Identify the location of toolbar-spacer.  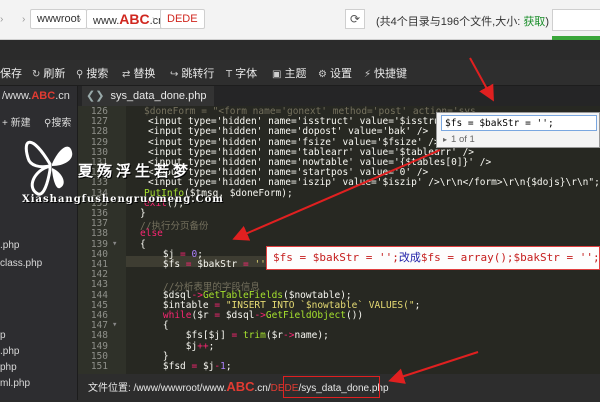
(300, 50).